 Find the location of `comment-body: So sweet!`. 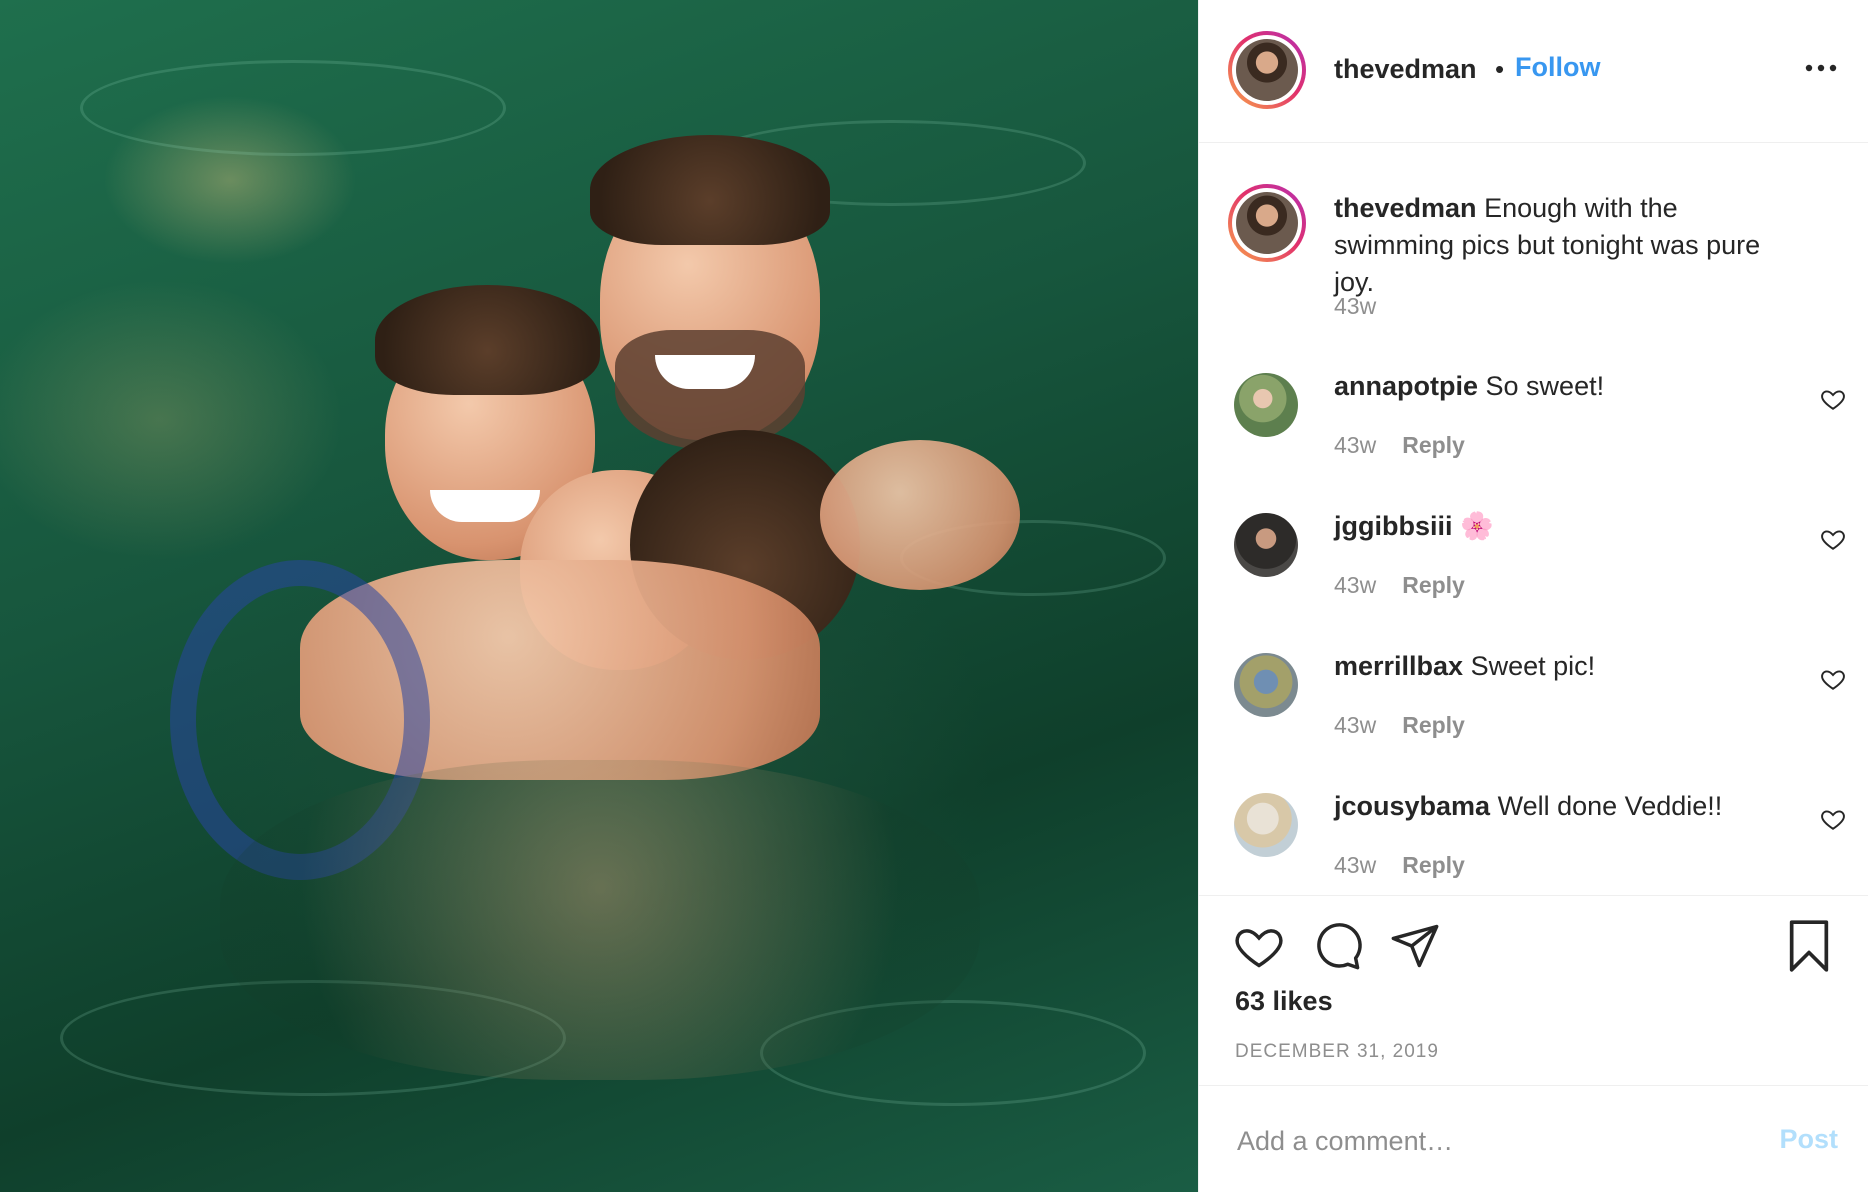

comment-body: So sweet! is located at coordinates (1545, 386).